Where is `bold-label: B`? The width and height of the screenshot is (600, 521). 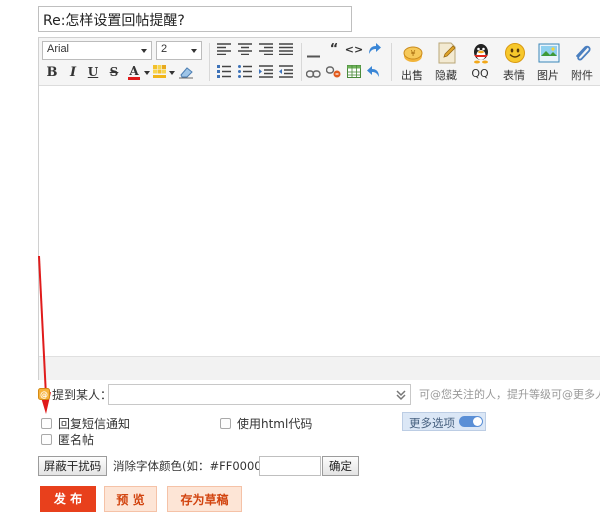 bold-label: B is located at coordinates (52, 72).